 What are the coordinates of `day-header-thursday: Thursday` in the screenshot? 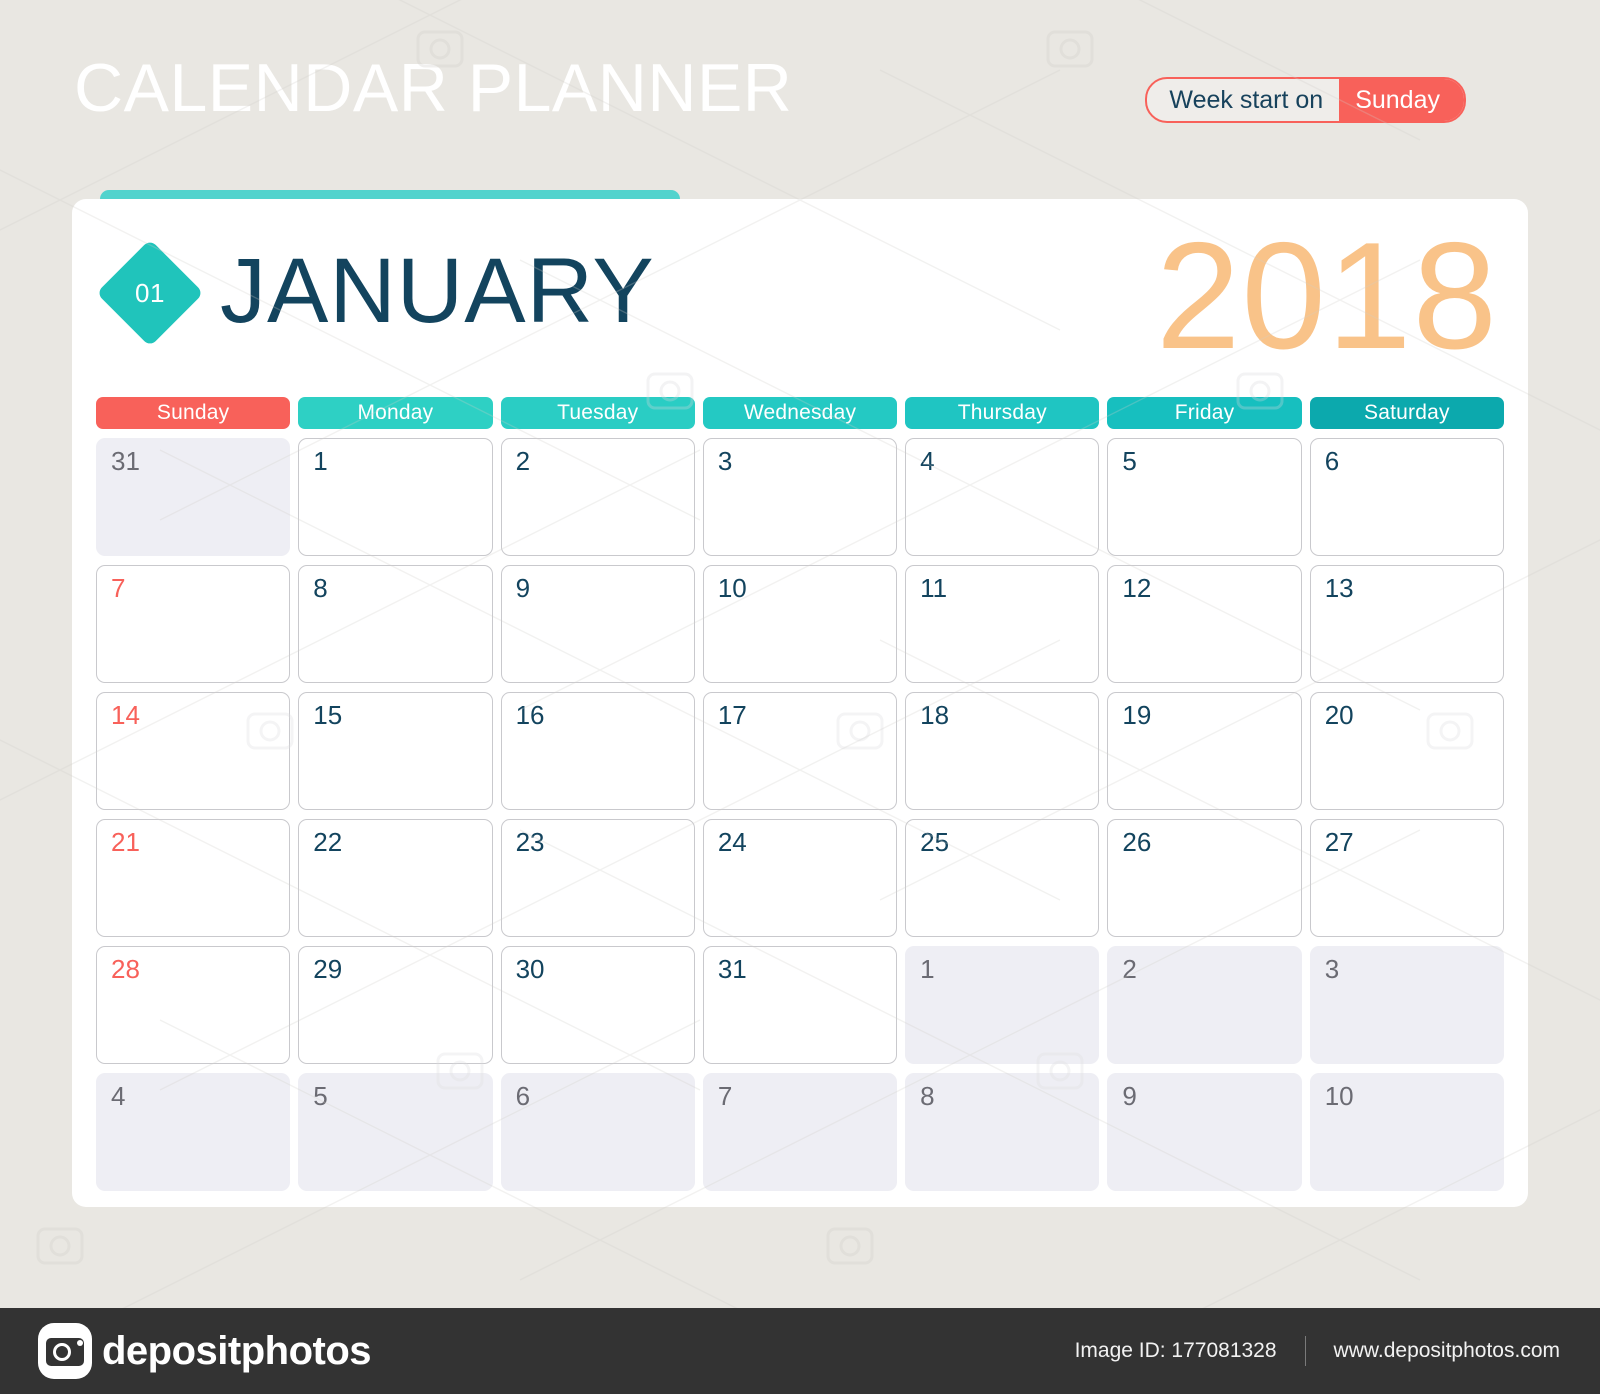 It's located at (1002, 413).